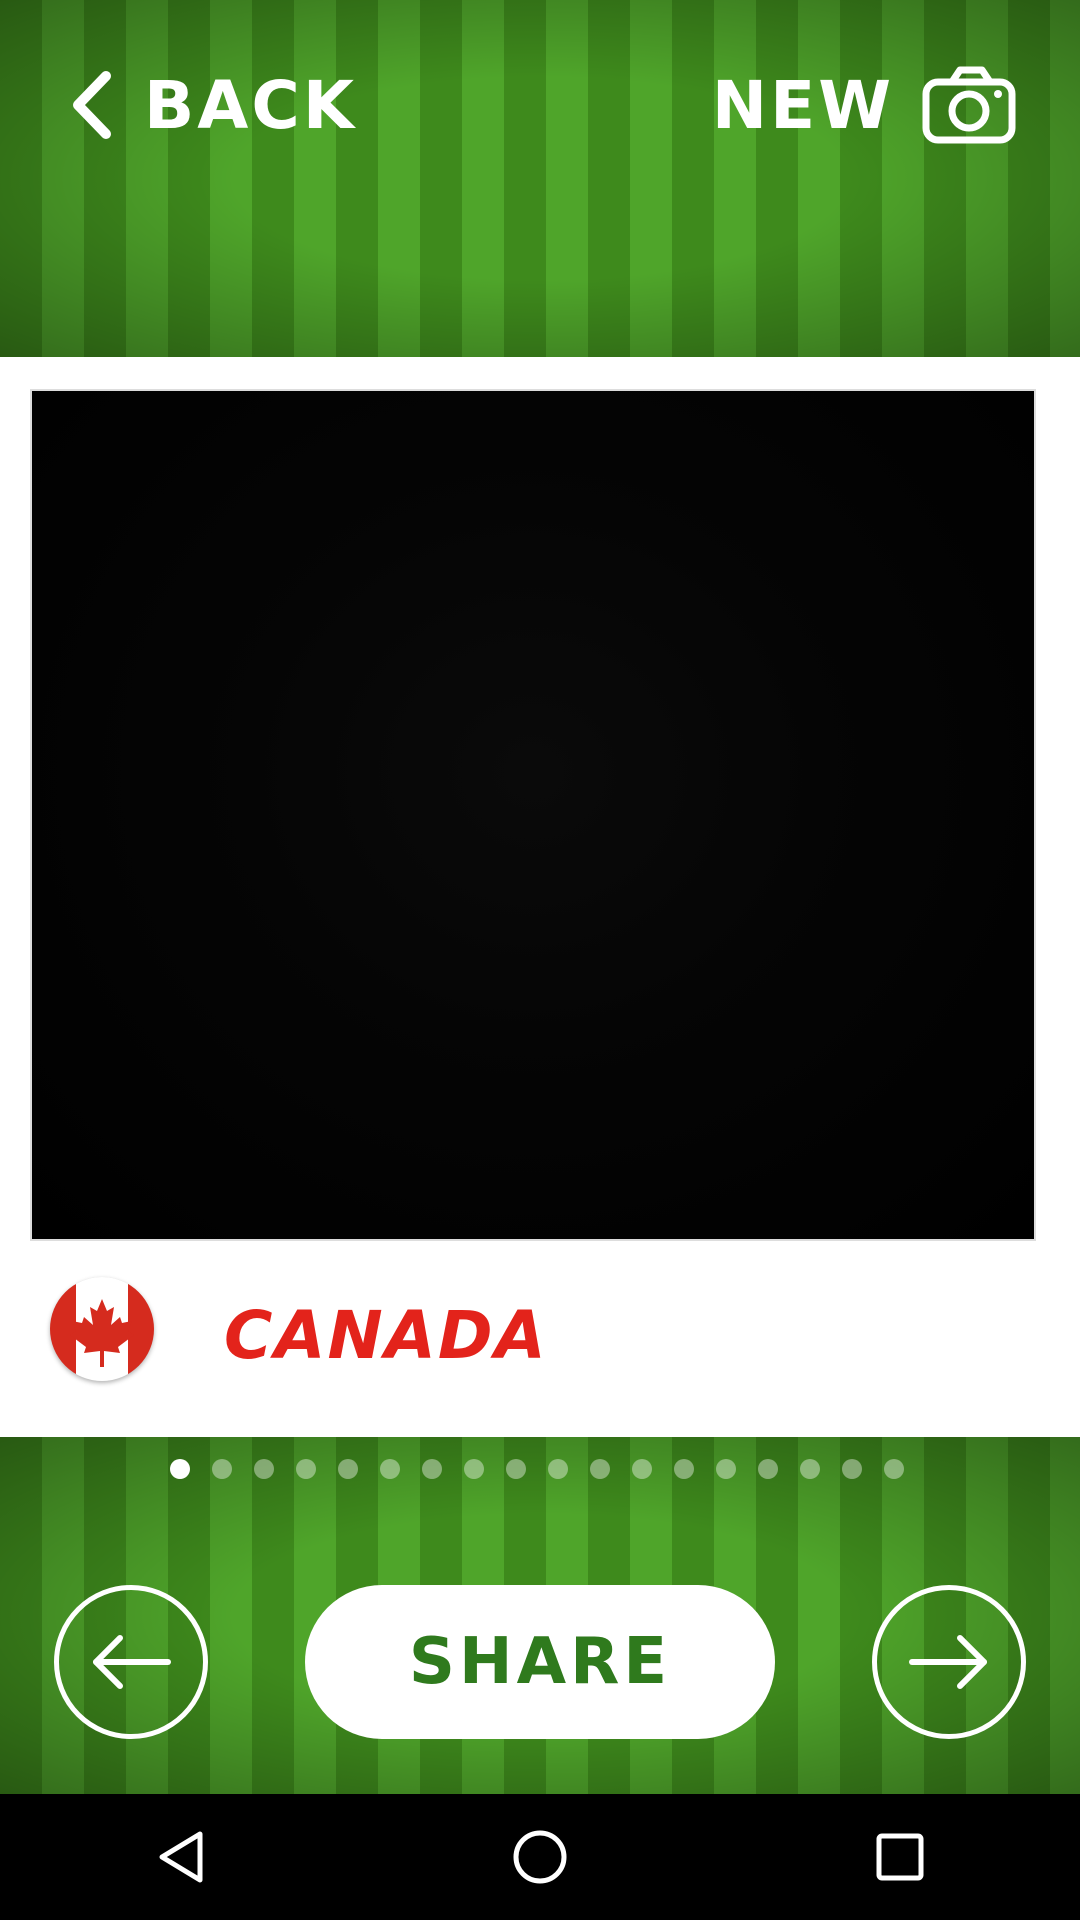 The image size is (1080, 1920). I want to click on previous-button, so click(131, 1662).